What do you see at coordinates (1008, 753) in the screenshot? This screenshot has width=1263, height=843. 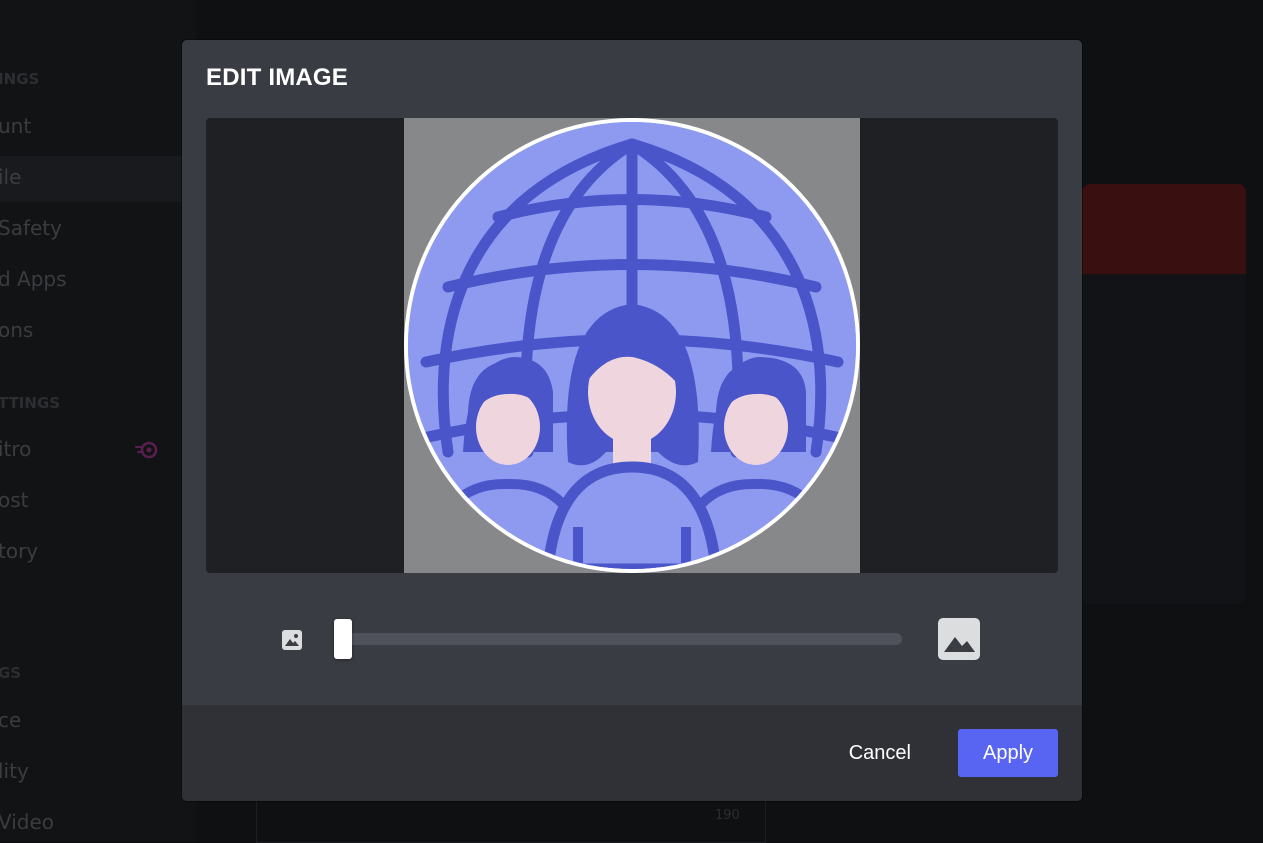 I see `apply-button: Apply` at bounding box center [1008, 753].